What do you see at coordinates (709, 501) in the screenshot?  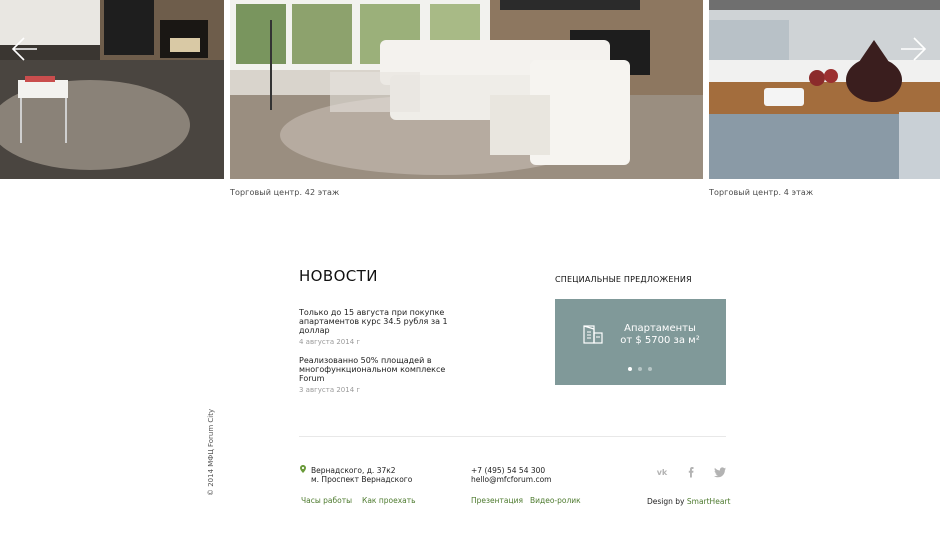 I see `design-credit-link: SmartHeart` at bounding box center [709, 501].